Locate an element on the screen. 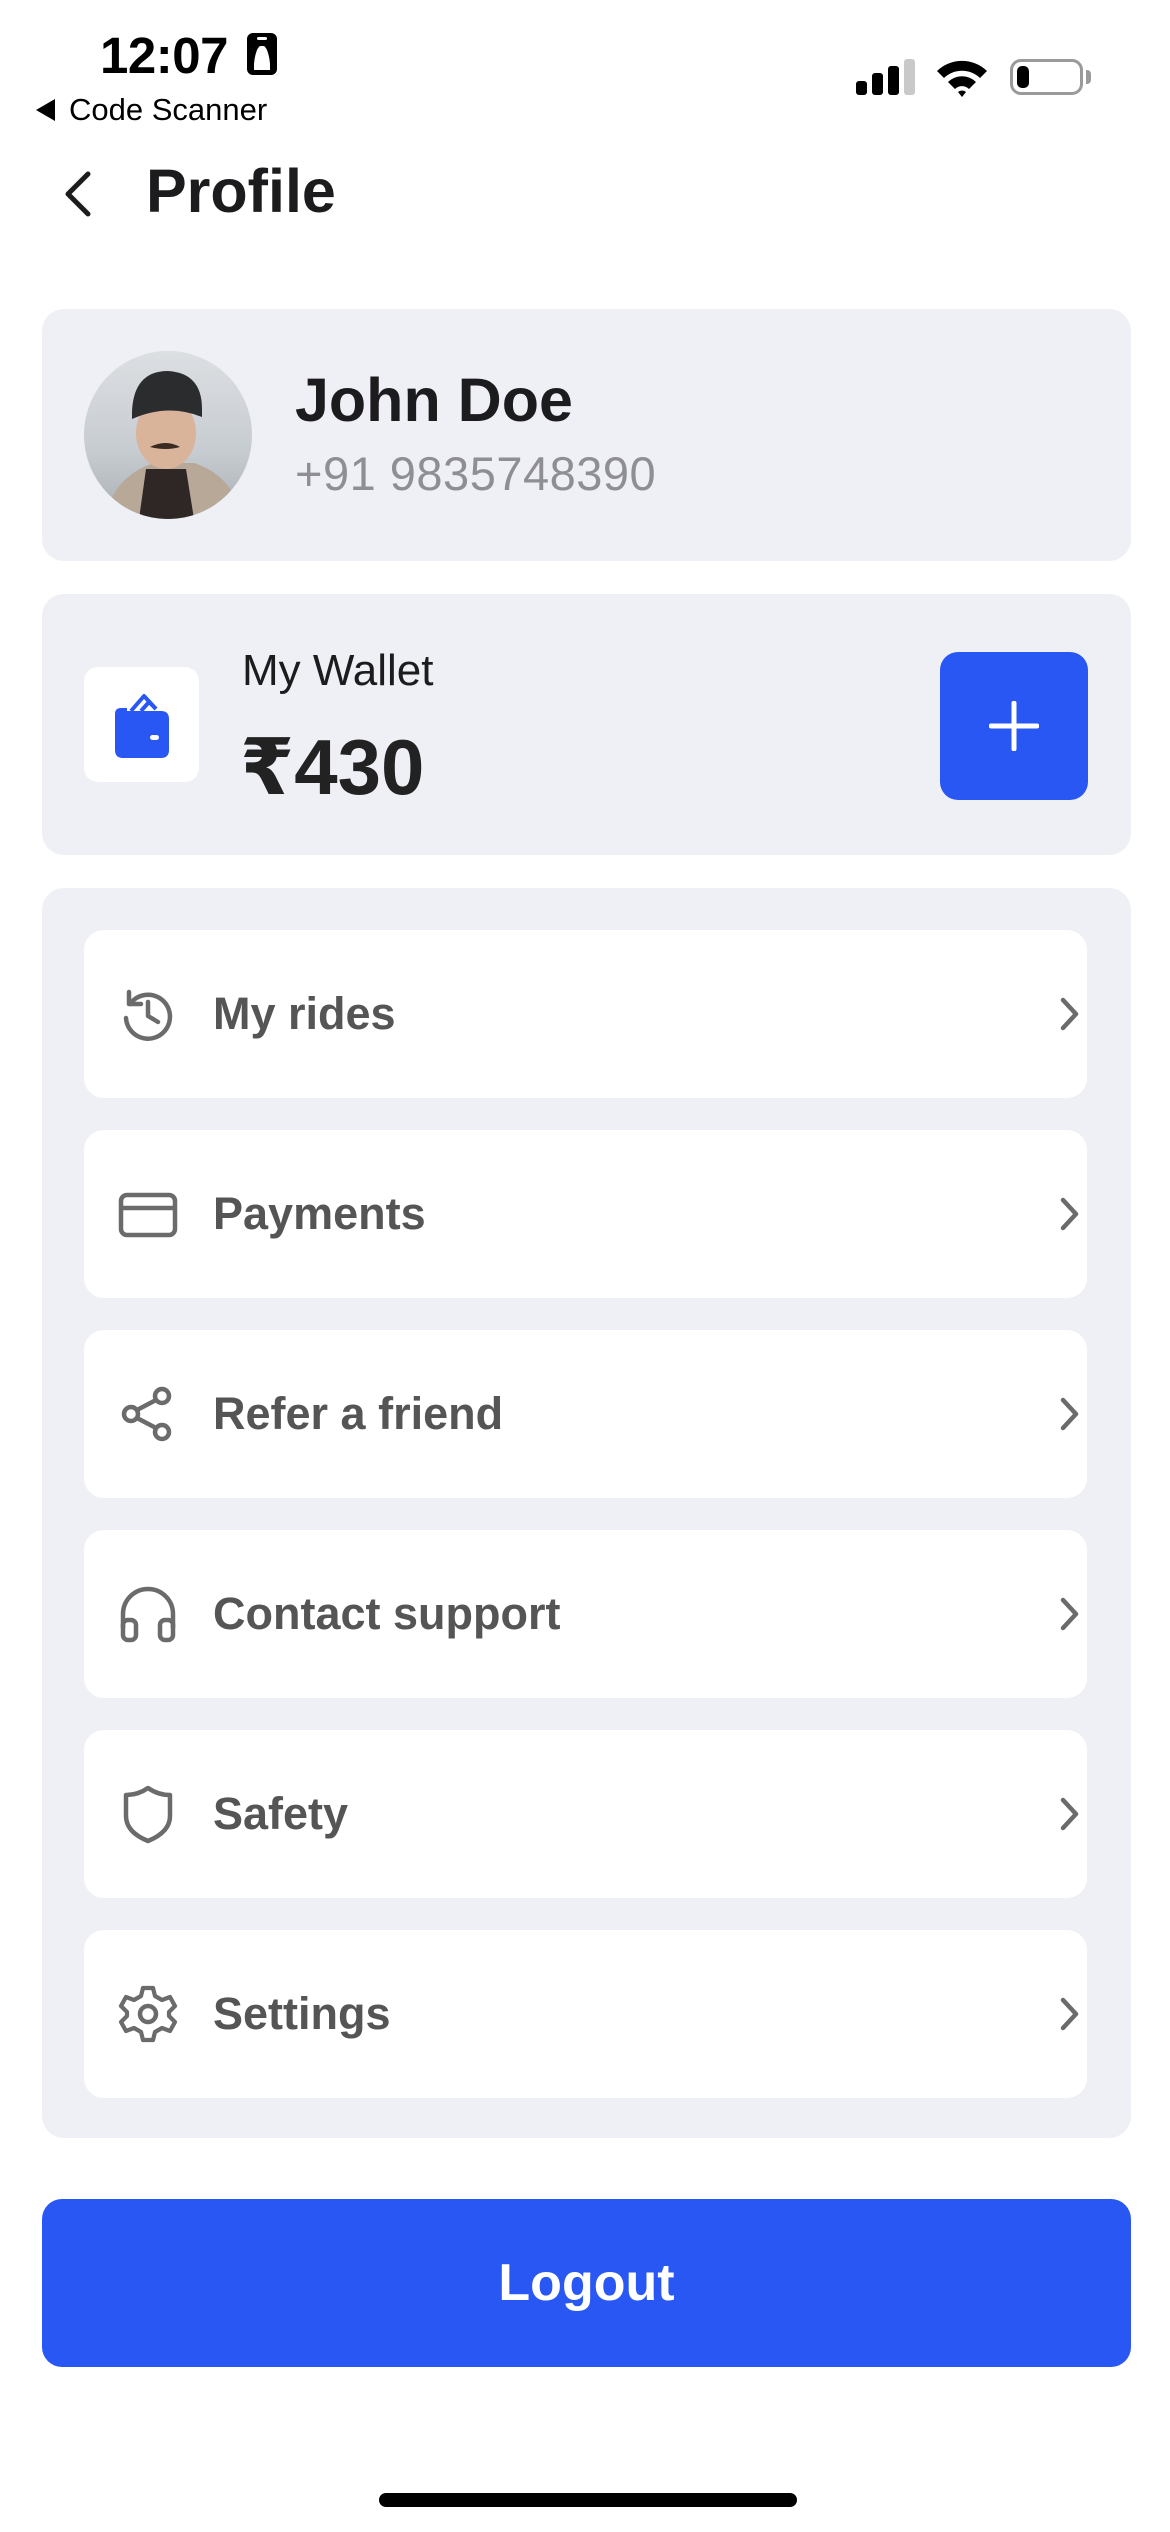  back-triangle-icon is located at coordinates (45, 110).